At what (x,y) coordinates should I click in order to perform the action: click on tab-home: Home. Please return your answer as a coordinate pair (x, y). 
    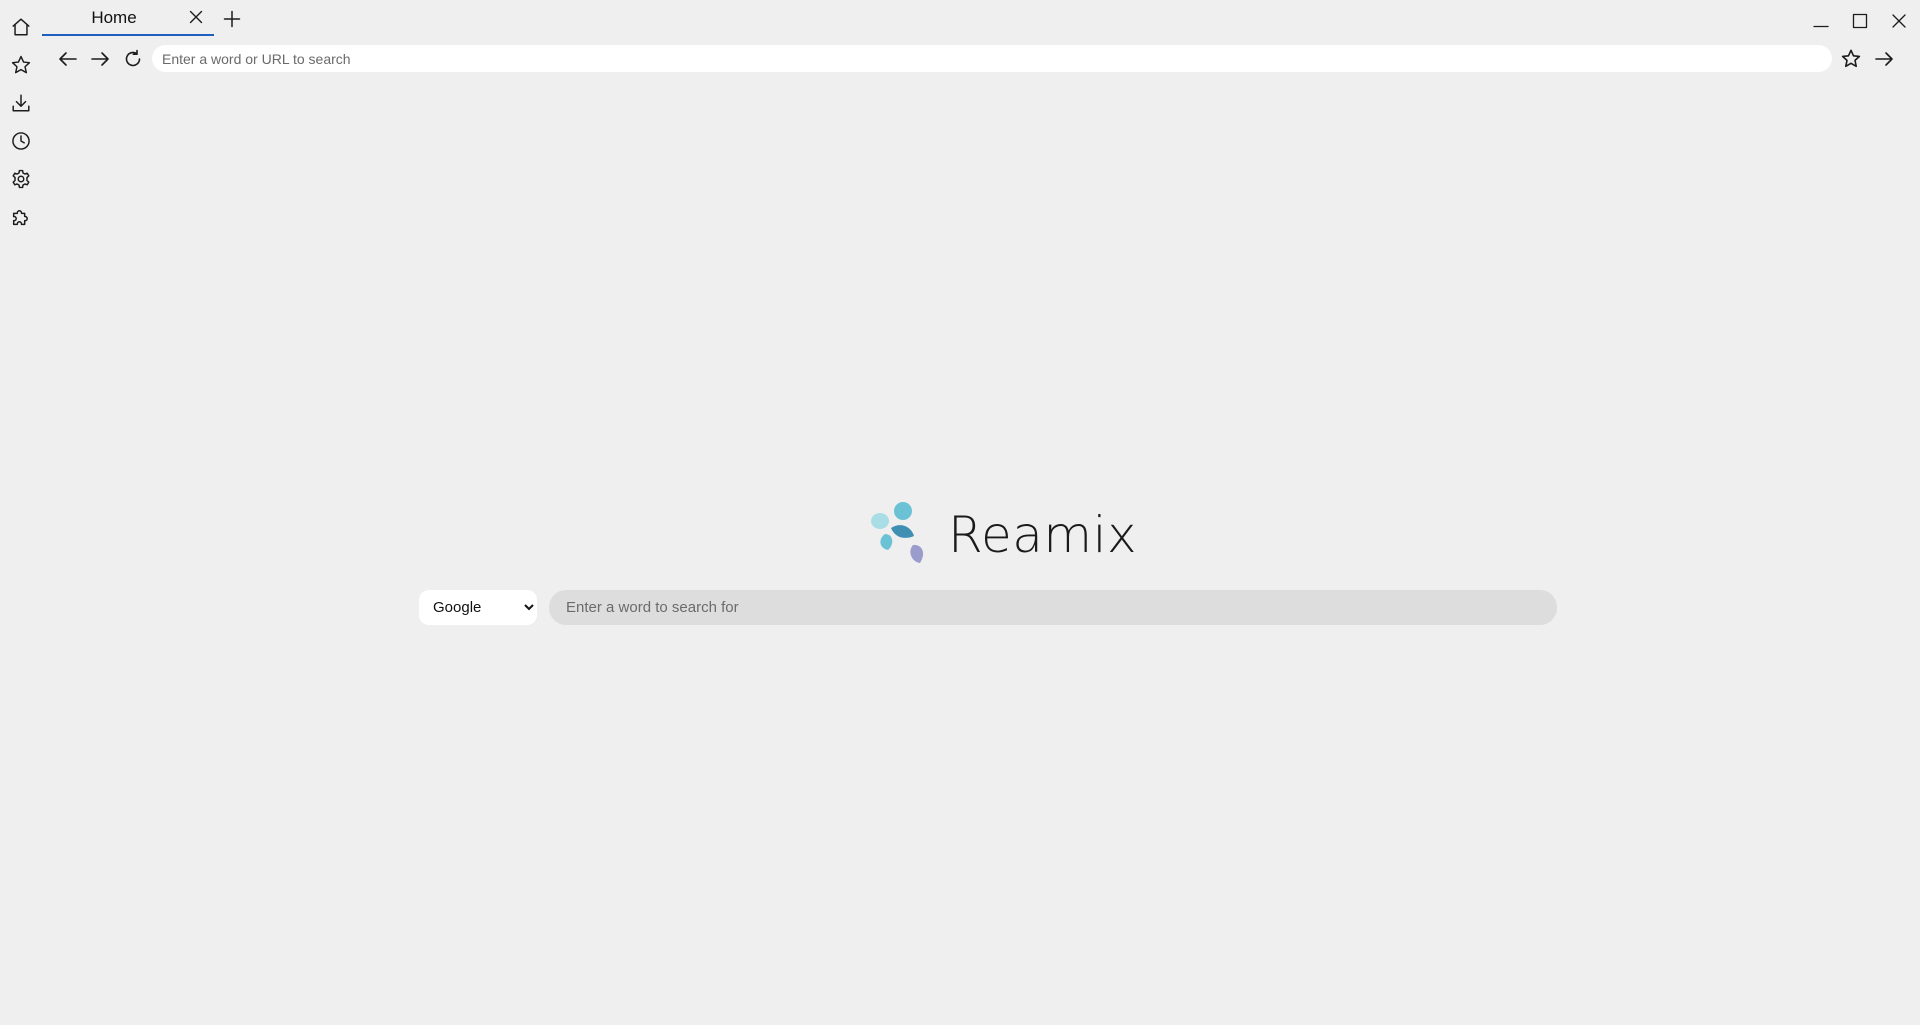
    Looking at the image, I should click on (128, 18).